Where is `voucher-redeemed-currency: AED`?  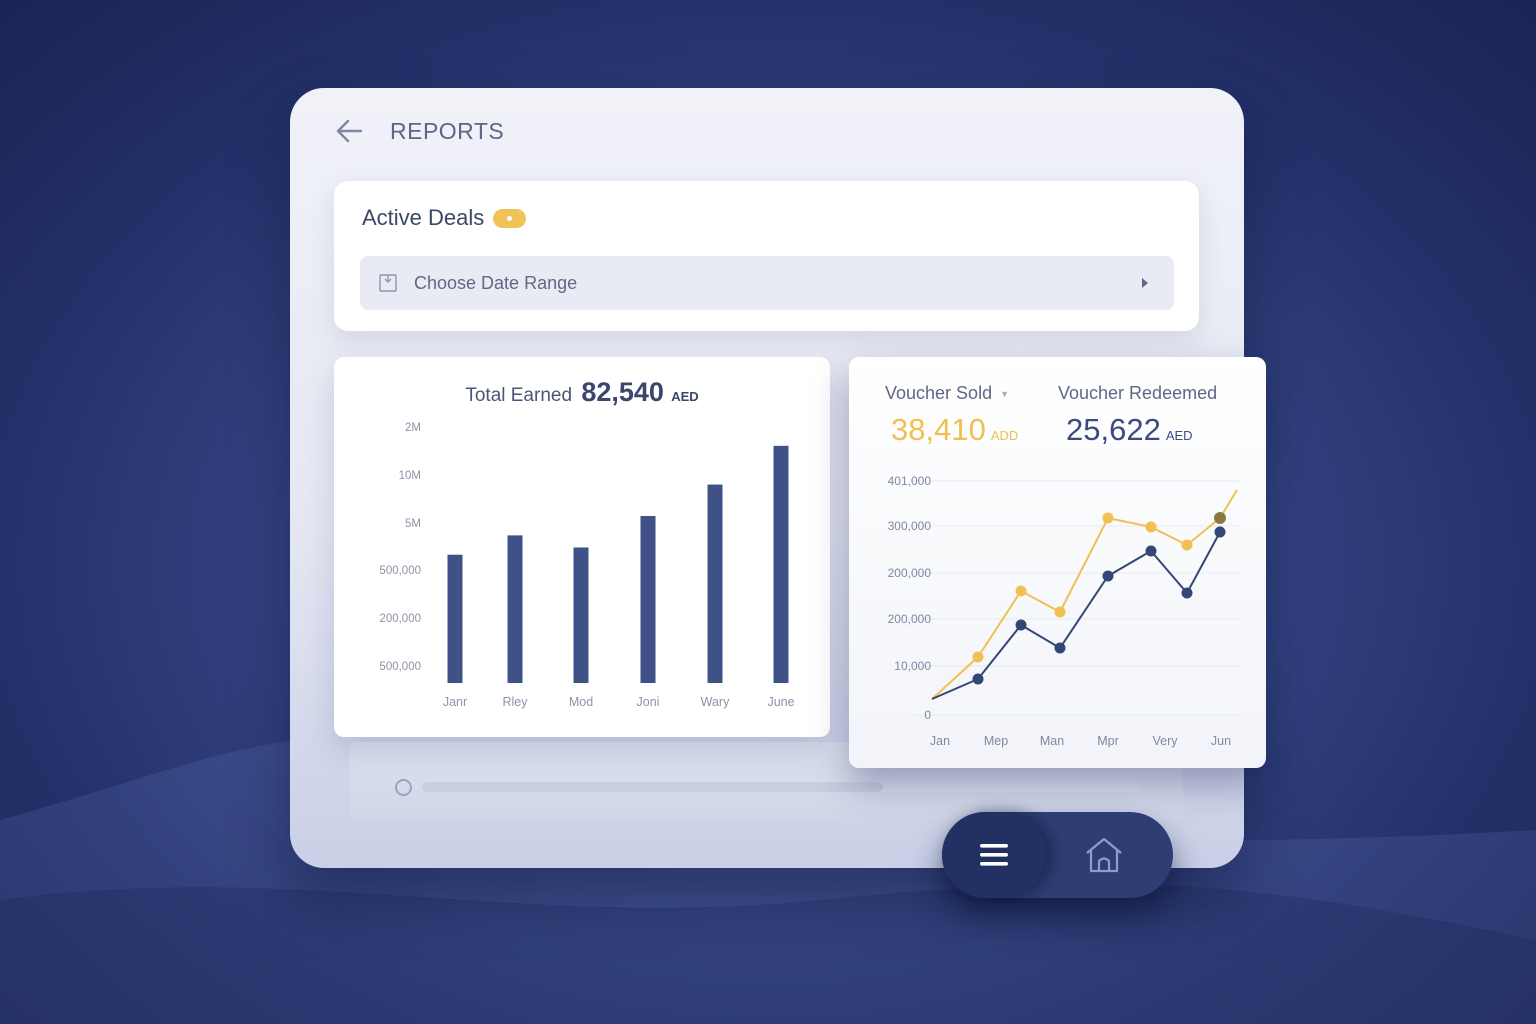
voucher-redeemed-currency: AED is located at coordinates (1179, 435).